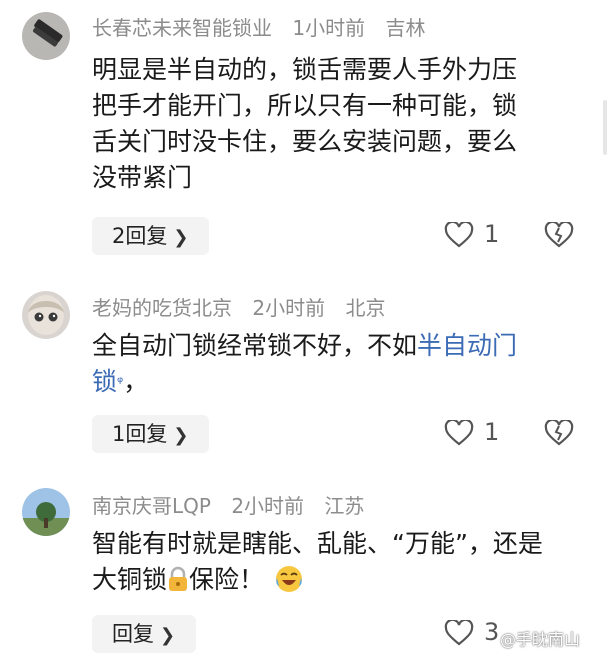 This screenshot has height=658, width=608. I want to click on comment-location: 吉林, so click(405, 28).